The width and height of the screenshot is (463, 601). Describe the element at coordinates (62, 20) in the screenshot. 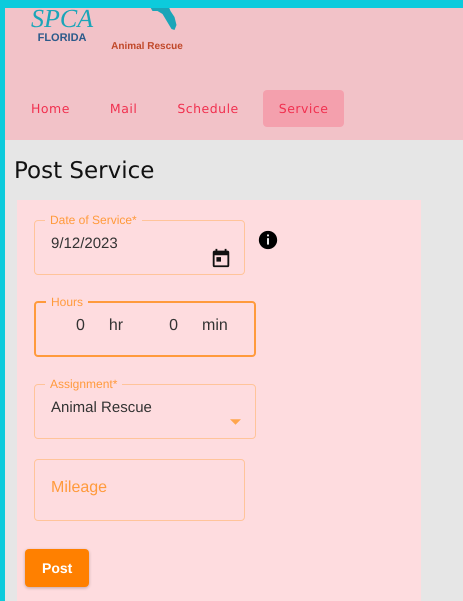

I see `logo-mark: SPCA` at that location.